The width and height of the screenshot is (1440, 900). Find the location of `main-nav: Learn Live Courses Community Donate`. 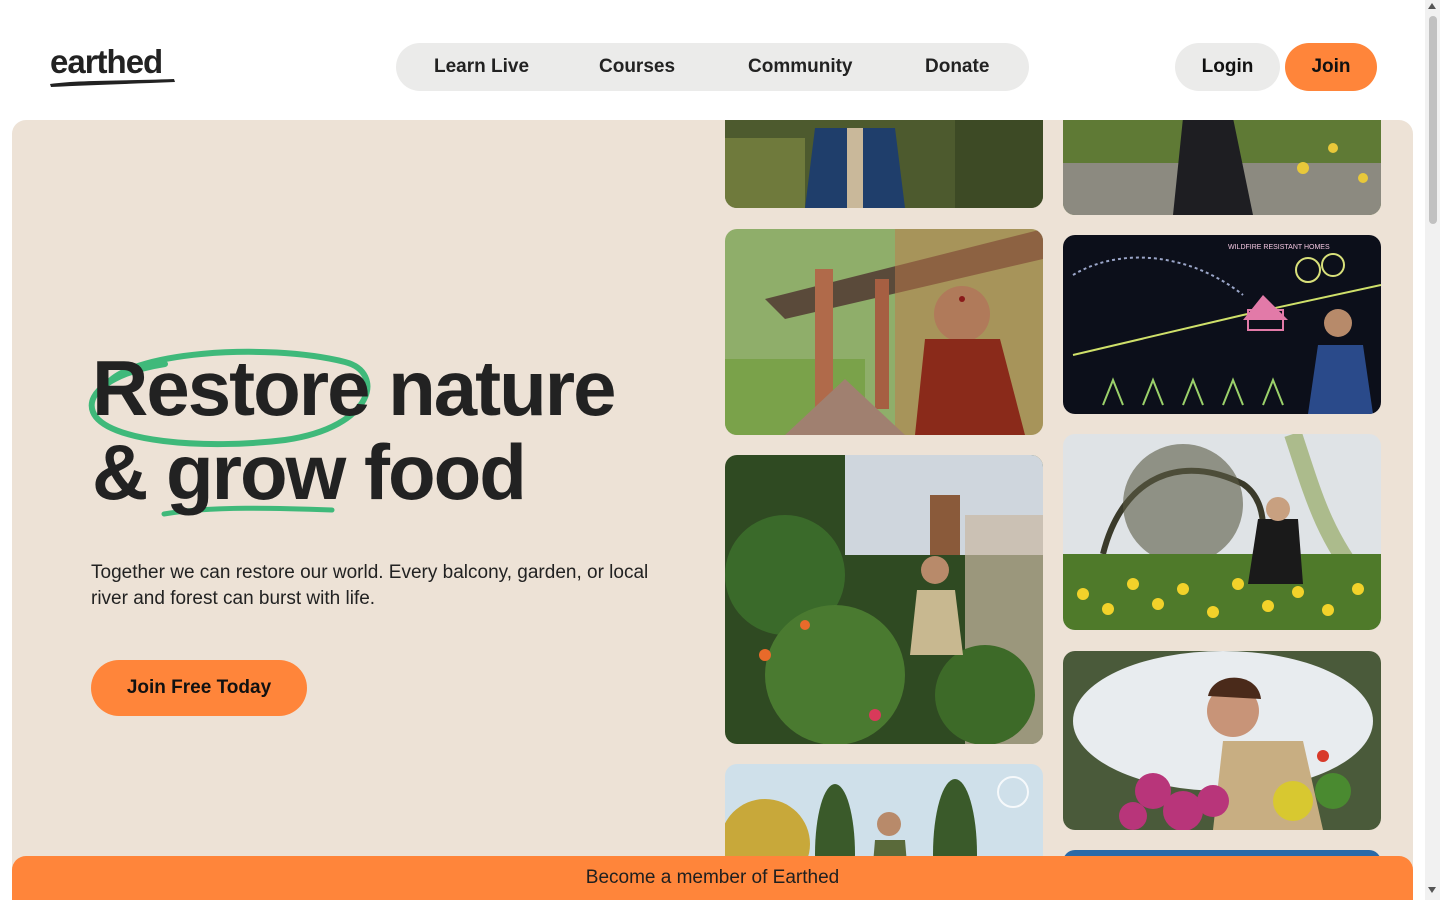

main-nav: Learn Live Courses Community Donate is located at coordinates (712, 67).